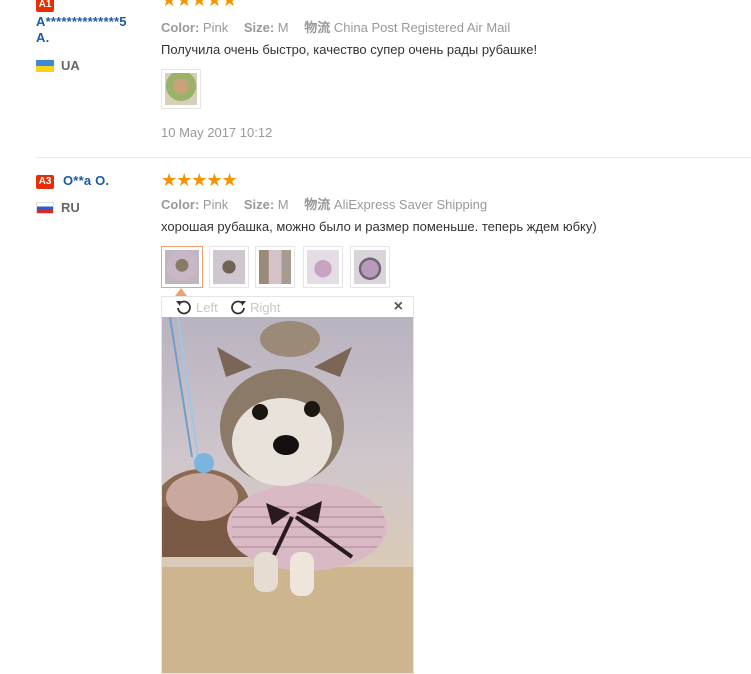  Describe the element at coordinates (238, 307) in the screenshot. I see `rotate-right-icon` at that location.